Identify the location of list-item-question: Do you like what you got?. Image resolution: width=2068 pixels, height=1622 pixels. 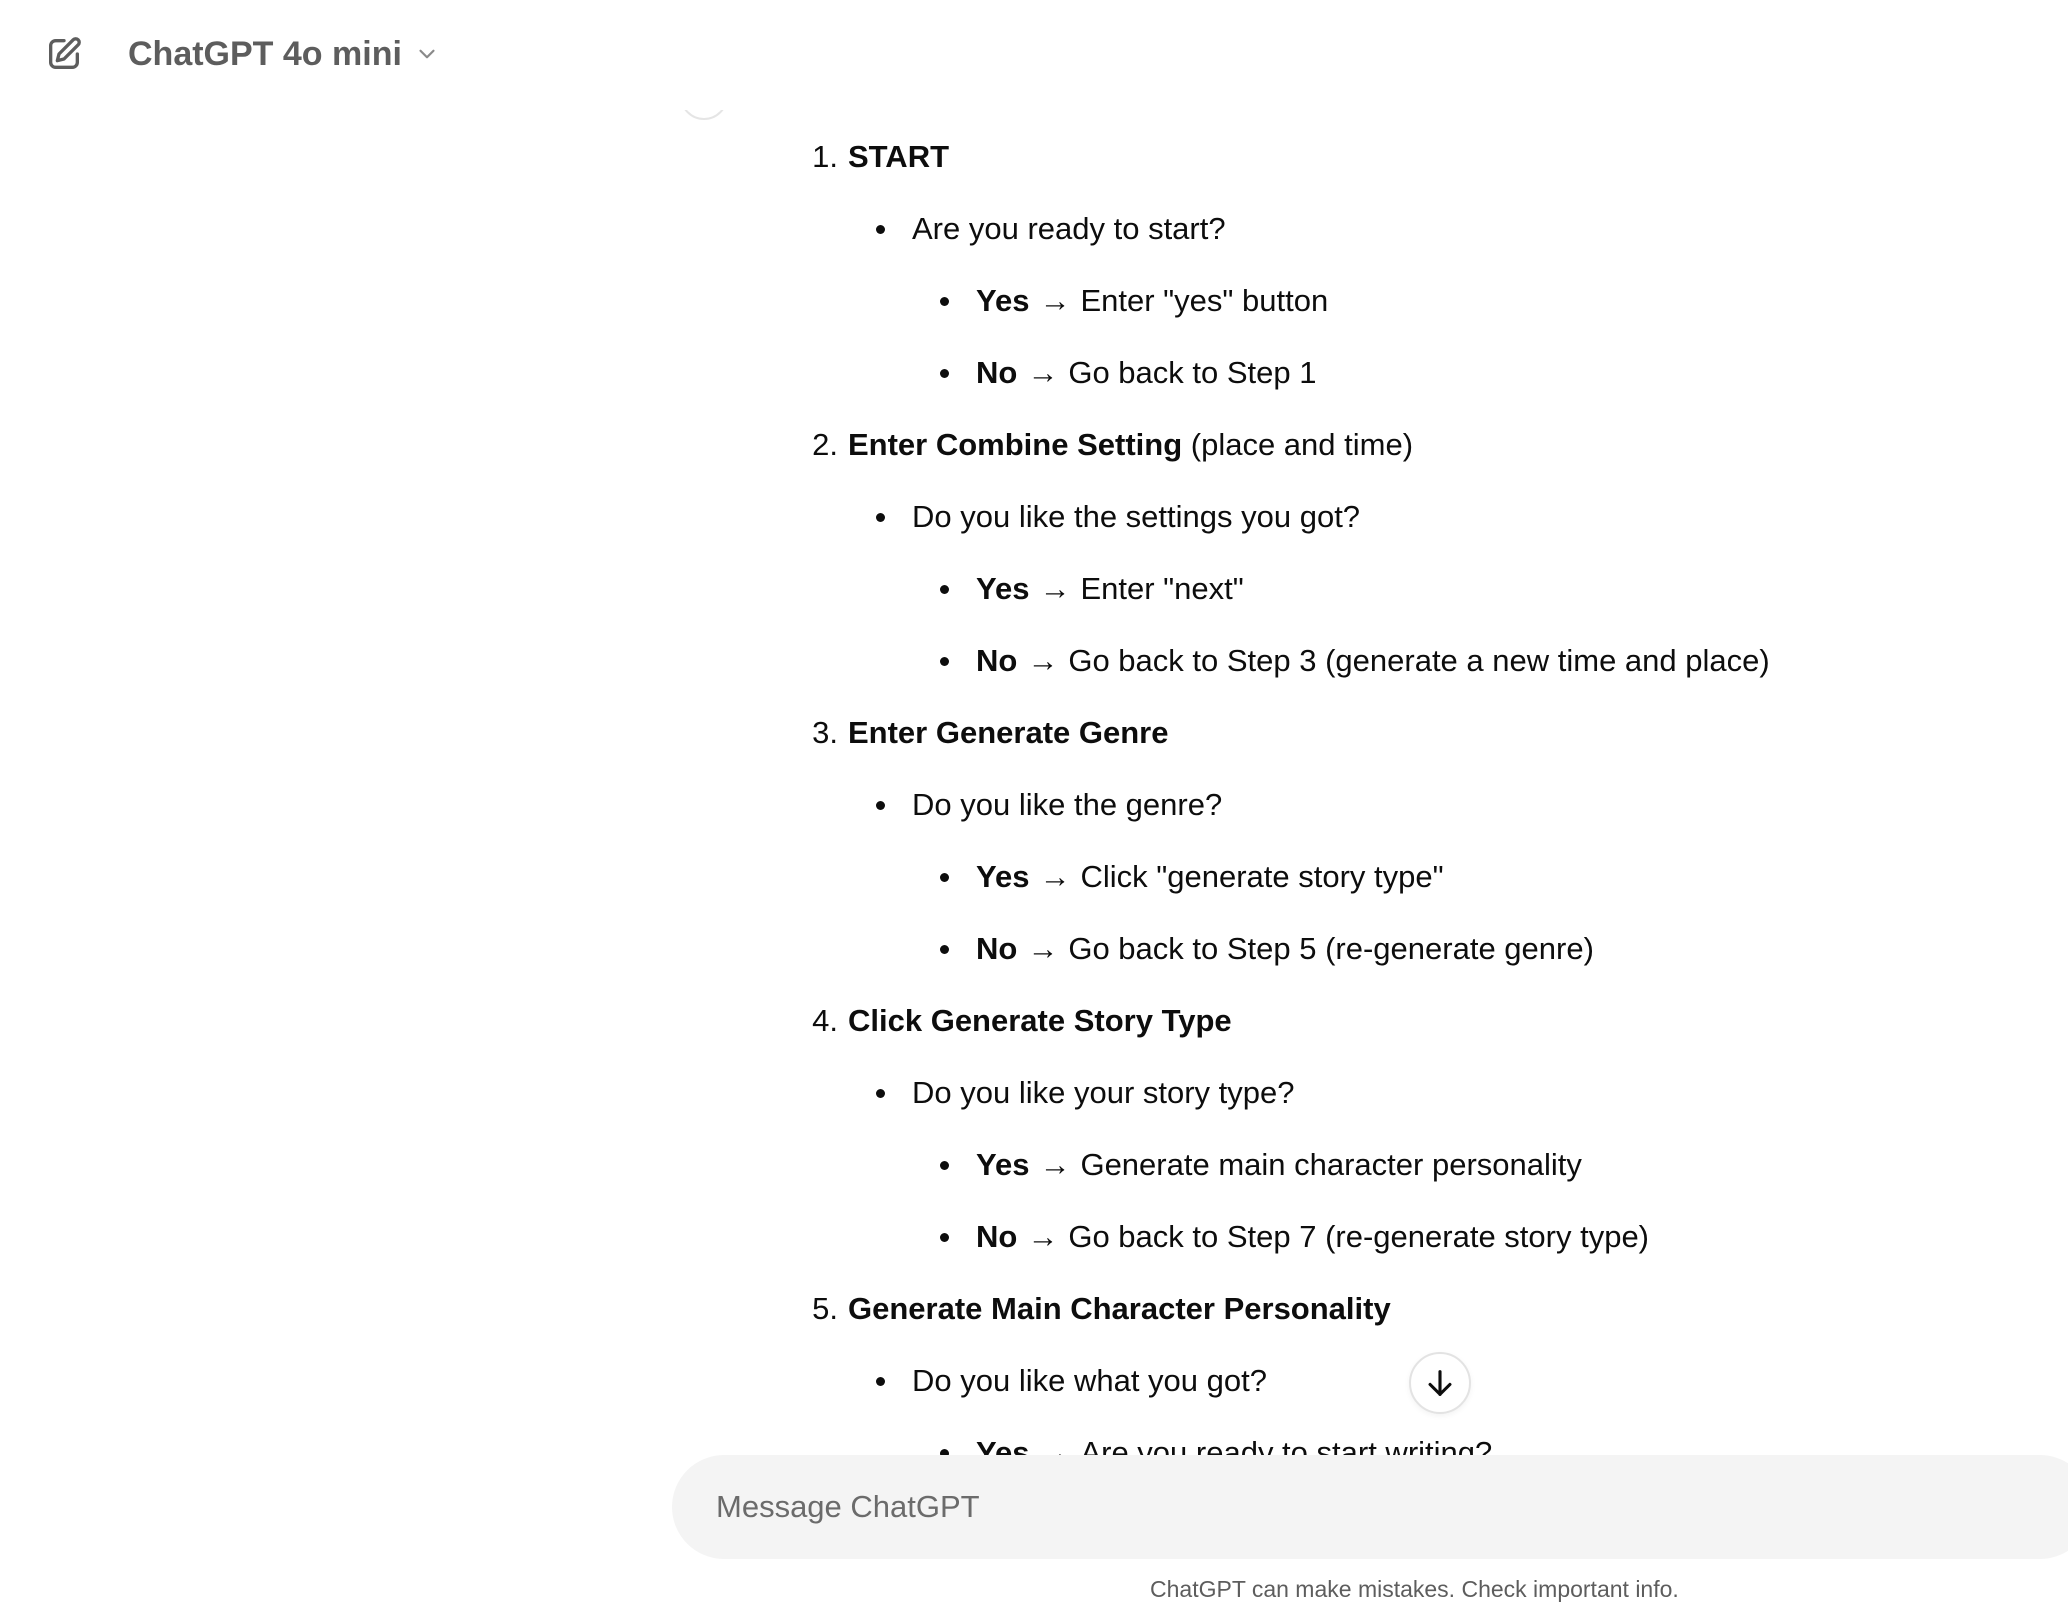
(1071, 1381).